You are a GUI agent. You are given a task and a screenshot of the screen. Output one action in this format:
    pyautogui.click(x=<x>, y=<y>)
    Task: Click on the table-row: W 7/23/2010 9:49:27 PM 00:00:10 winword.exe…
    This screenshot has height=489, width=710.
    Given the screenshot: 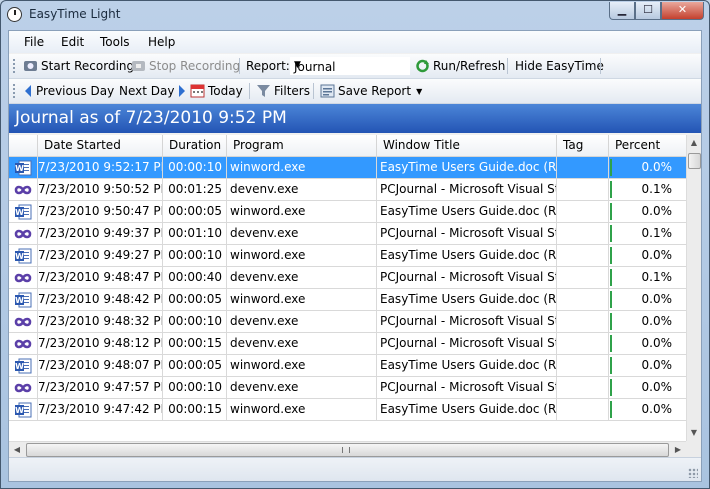 What is the action you would take?
    pyautogui.click(x=347, y=256)
    